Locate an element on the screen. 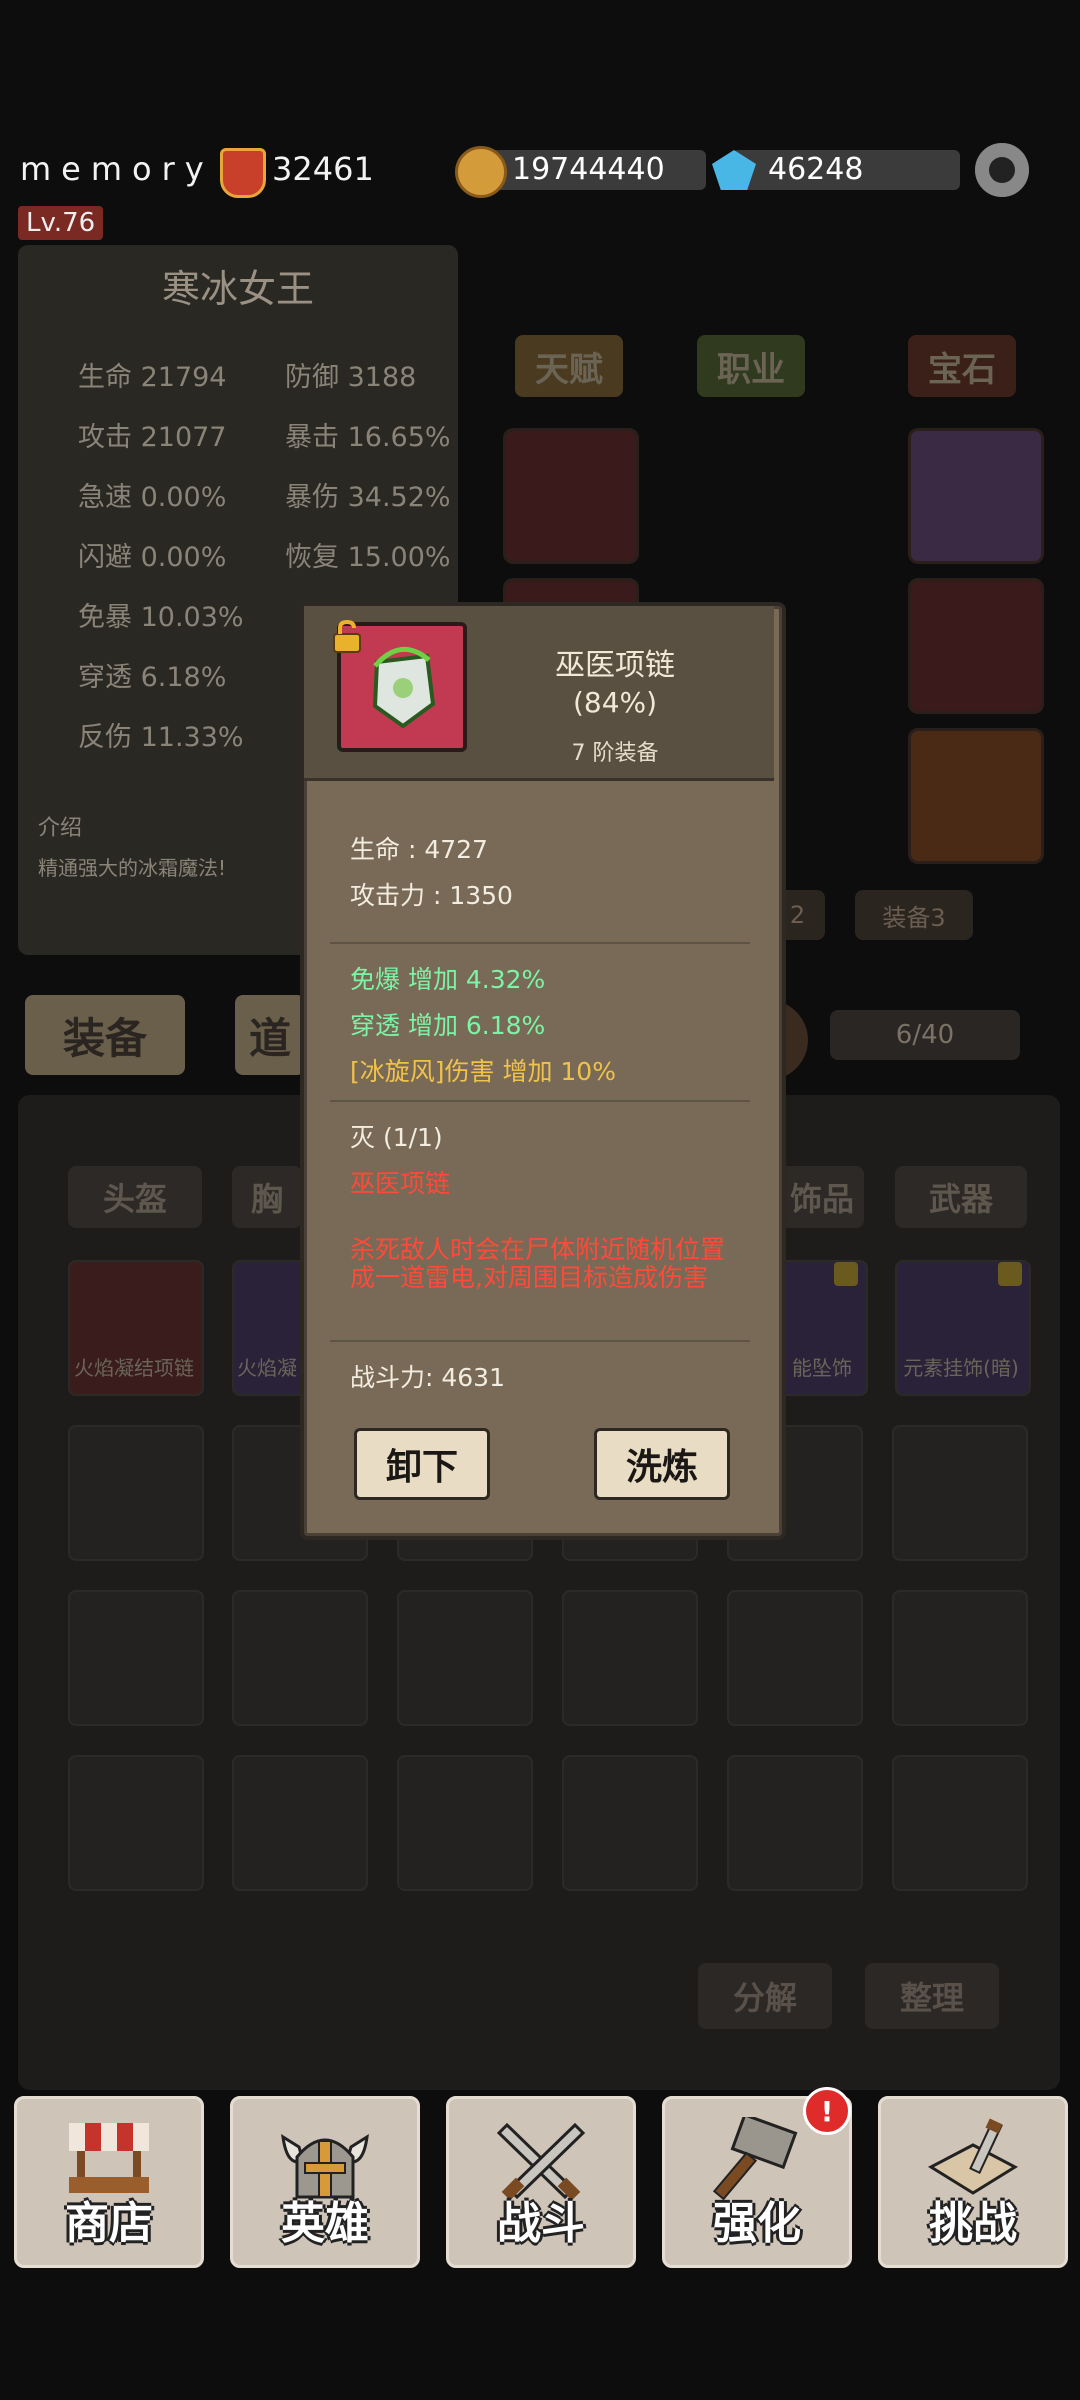 The width and height of the screenshot is (1080, 2400). intro-label: 介绍 is located at coordinates (60, 828).